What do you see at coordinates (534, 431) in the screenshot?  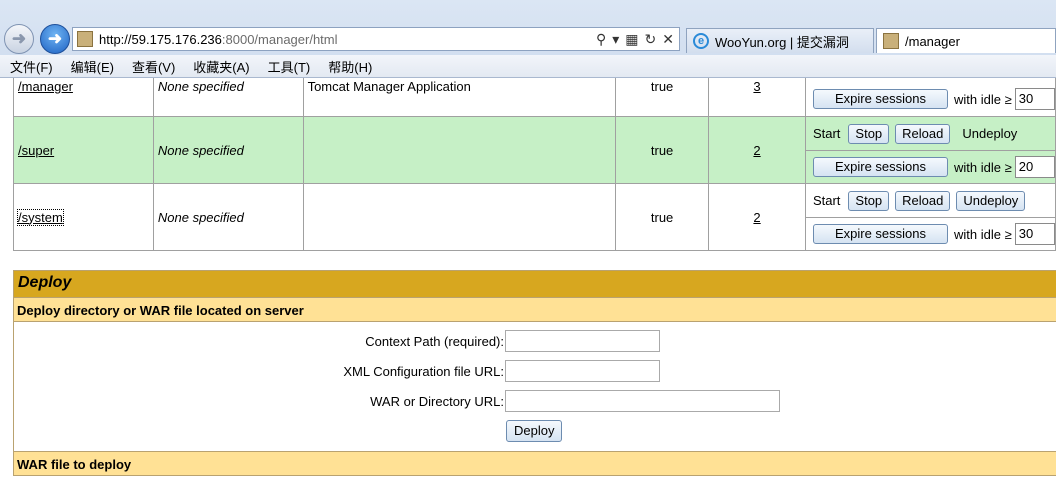 I see `deploy-button: Deploy` at bounding box center [534, 431].